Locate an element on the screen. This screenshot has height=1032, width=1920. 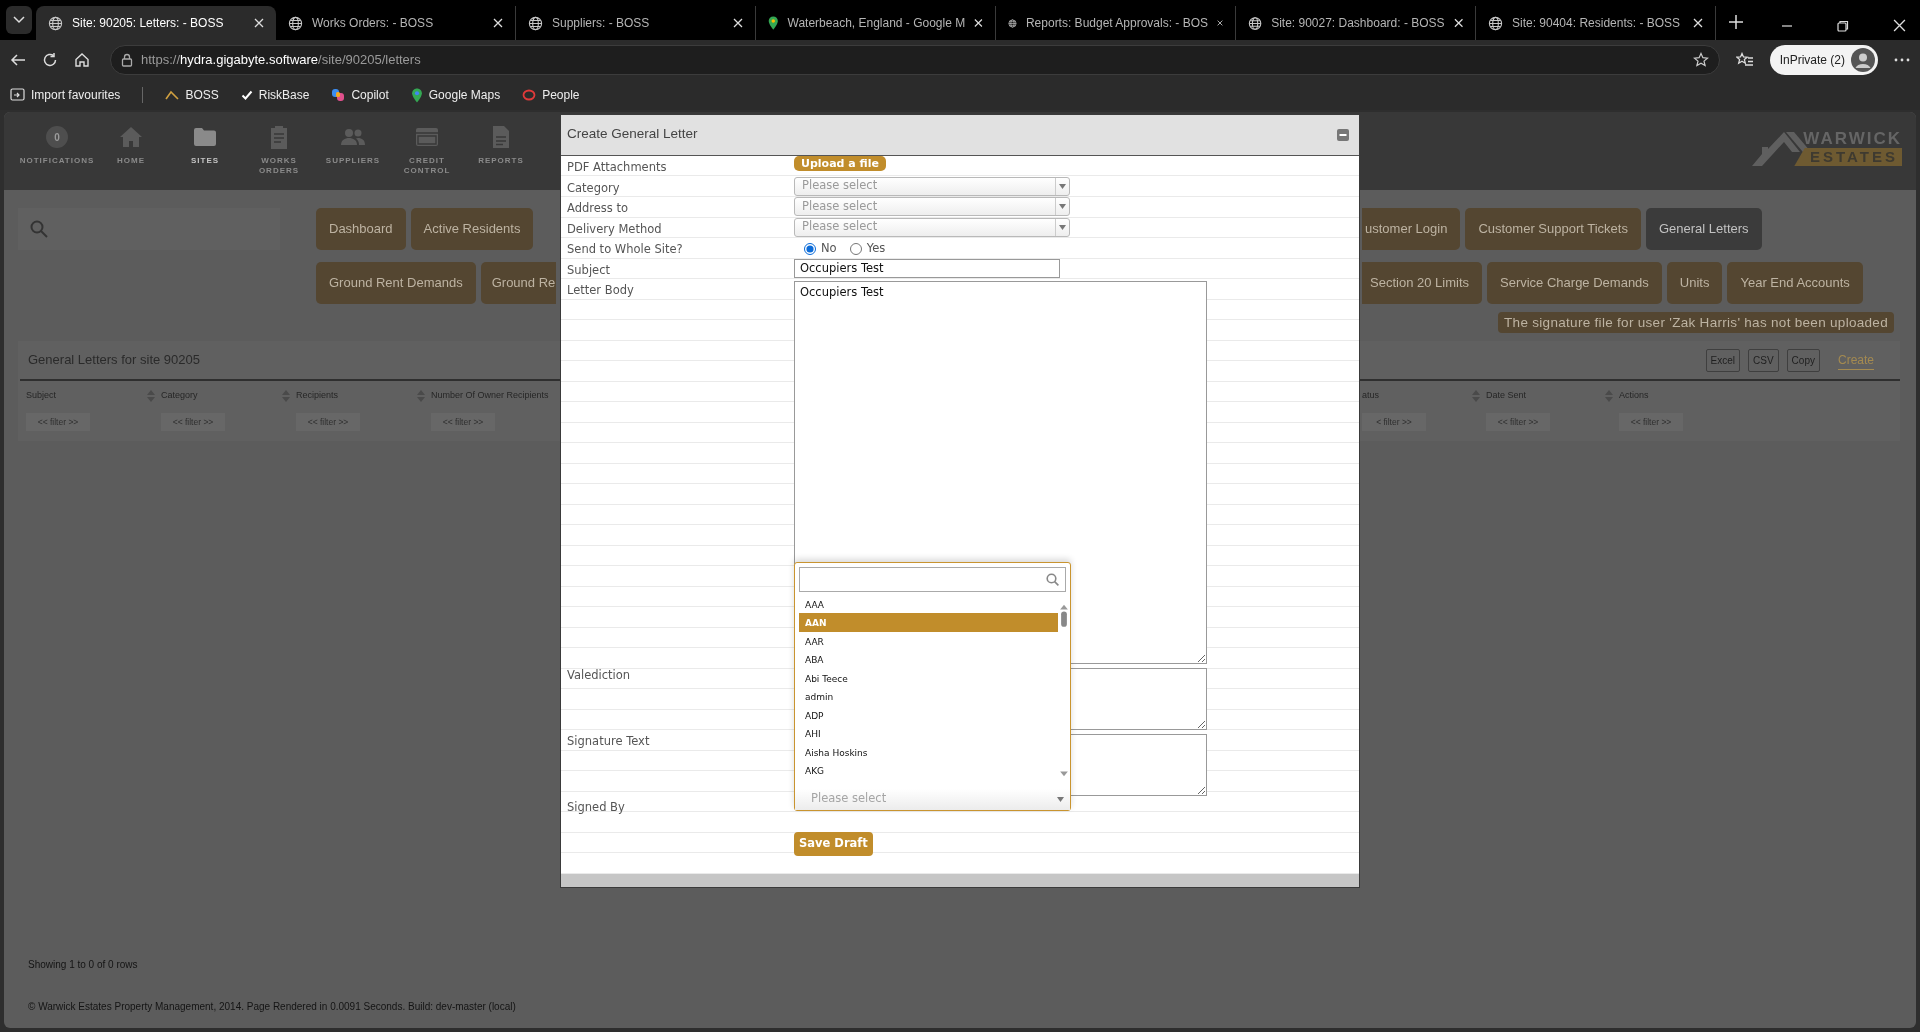
house-icon is located at coordinates (131, 137).